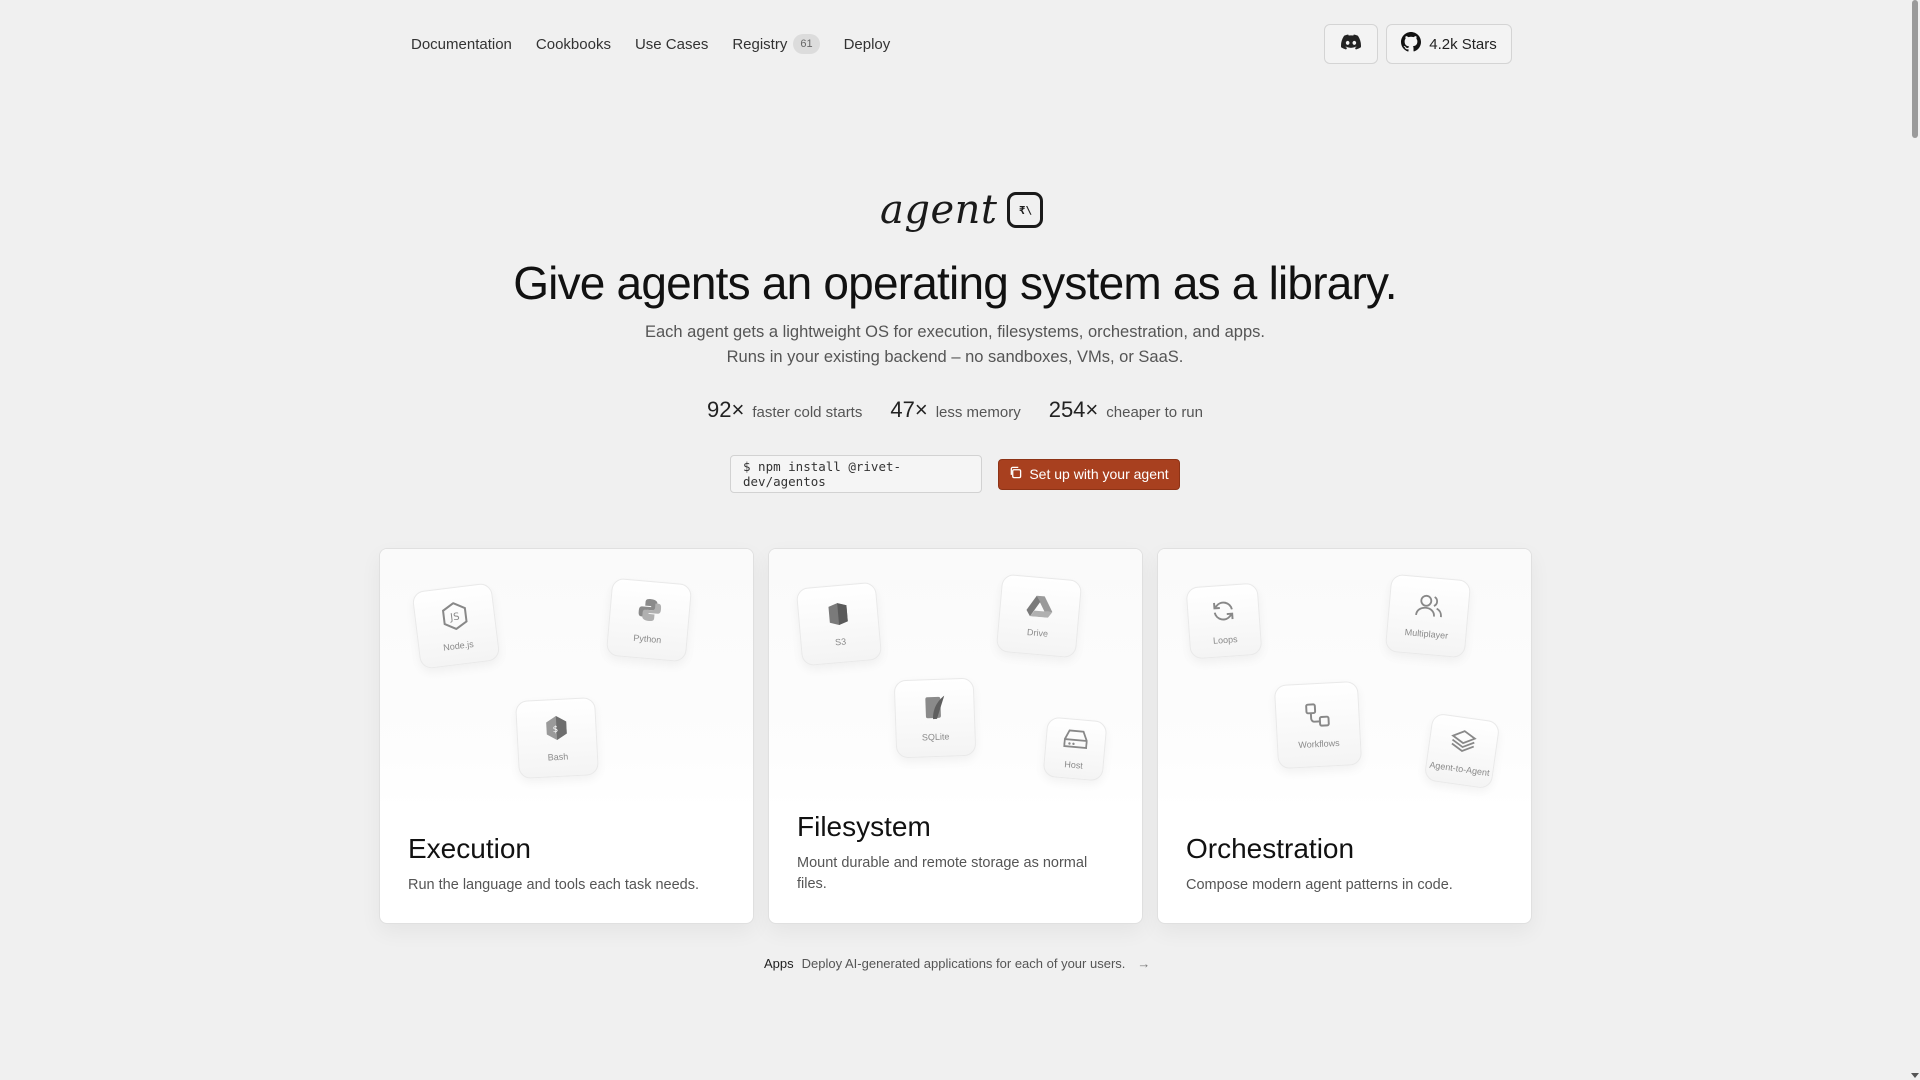 The height and width of the screenshot is (1080, 1920). Describe the element at coordinates (1463, 743) in the screenshot. I see `layers-icon` at that location.